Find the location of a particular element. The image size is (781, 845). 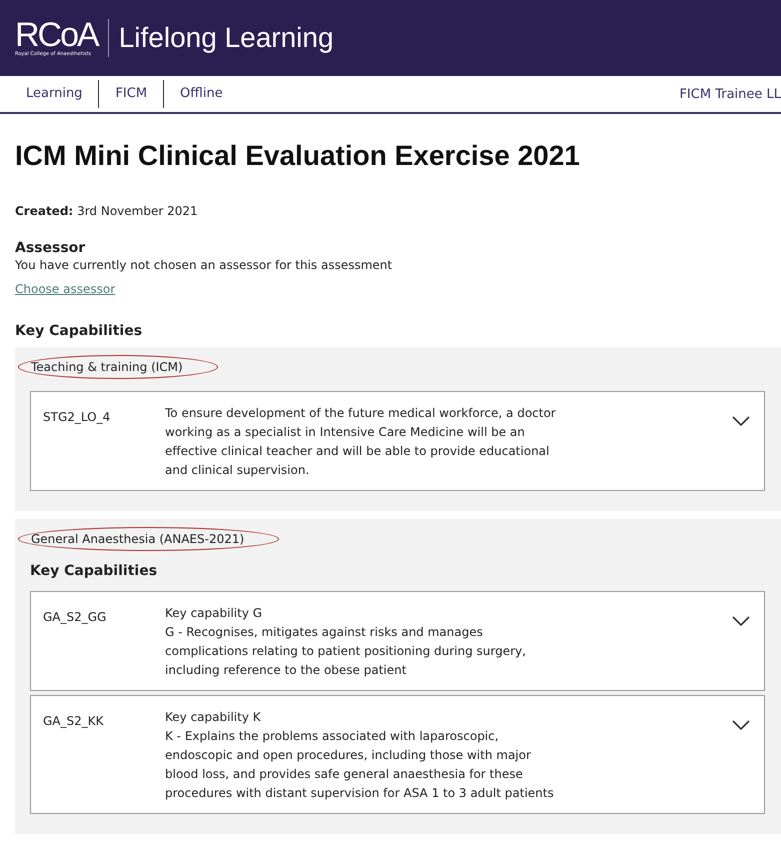

subheading: Key Capabilities is located at coordinates (94, 571).